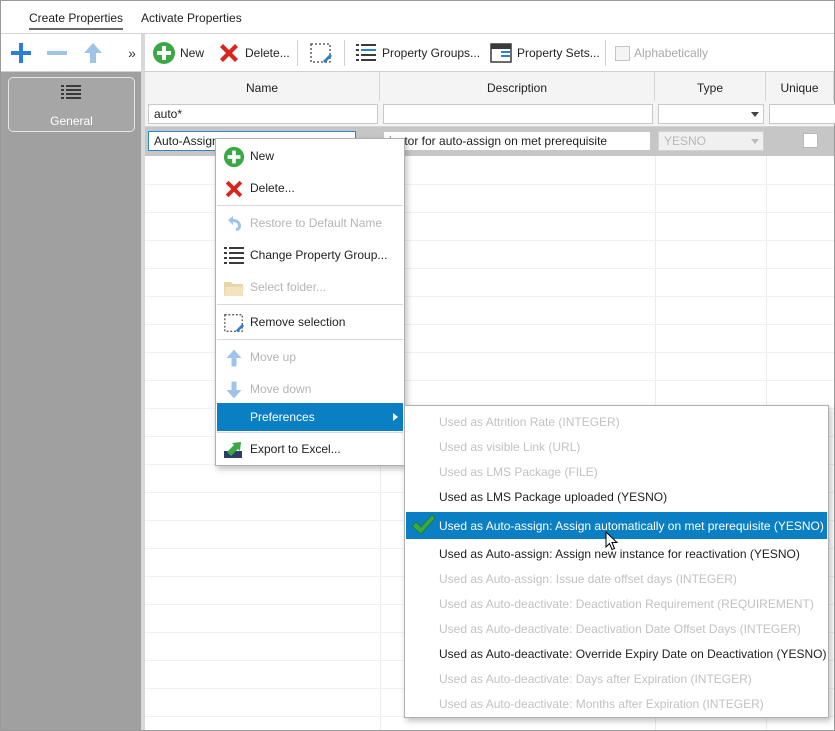  Describe the element at coordinates (234, 390) in the screenshot. I see `arrow-down-icon` at that location.